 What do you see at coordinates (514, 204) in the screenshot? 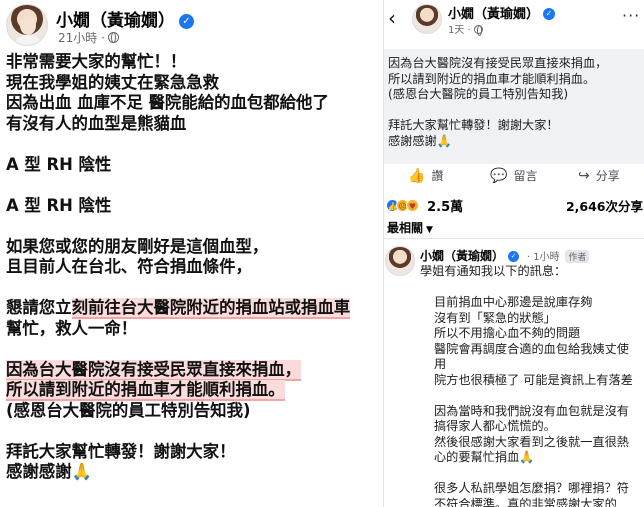
I see `post-stats: 👍☹ ♥ 2.5萬 2,646次分享` at bounding box center [514, 204].